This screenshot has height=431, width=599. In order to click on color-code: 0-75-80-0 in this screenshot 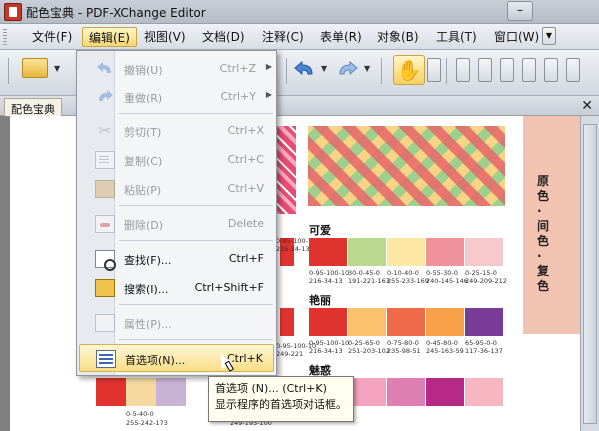, I will do `click(403, 343)`.